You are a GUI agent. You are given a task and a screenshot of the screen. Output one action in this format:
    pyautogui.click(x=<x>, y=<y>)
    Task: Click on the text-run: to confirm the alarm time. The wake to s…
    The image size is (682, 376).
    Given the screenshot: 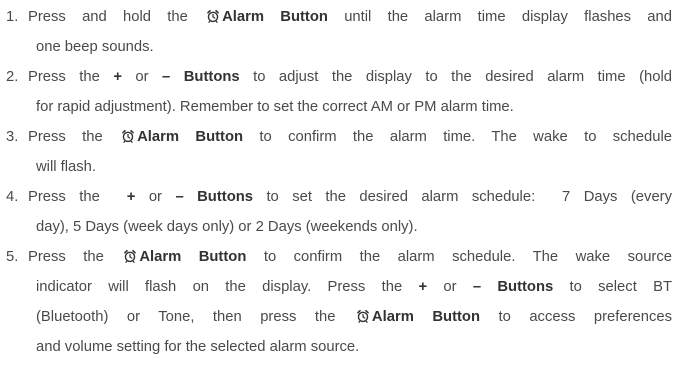 What is the action you would take?
    pyautogui.click(x=457, y=137)
    